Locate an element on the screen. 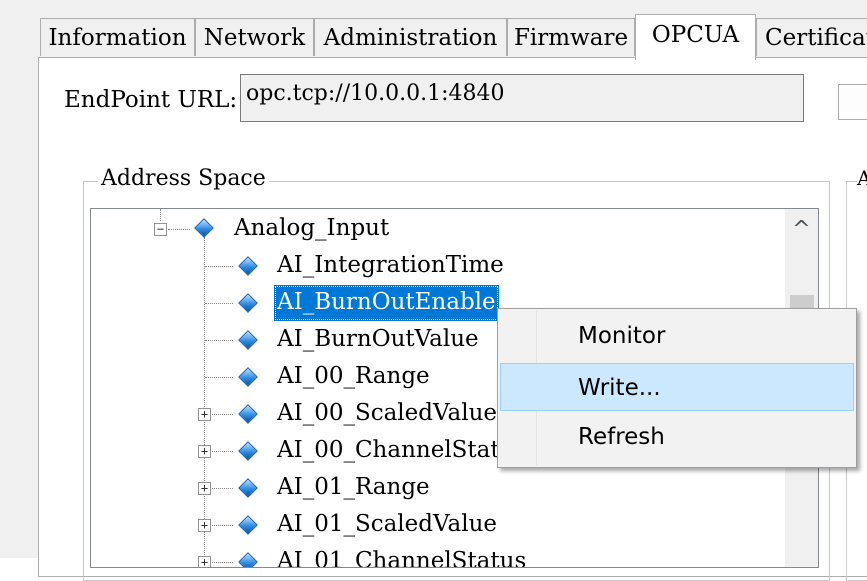 This screenshot has width=867, height=581. tree-node: + AI_01_Range is located at coordinates (438, 488).